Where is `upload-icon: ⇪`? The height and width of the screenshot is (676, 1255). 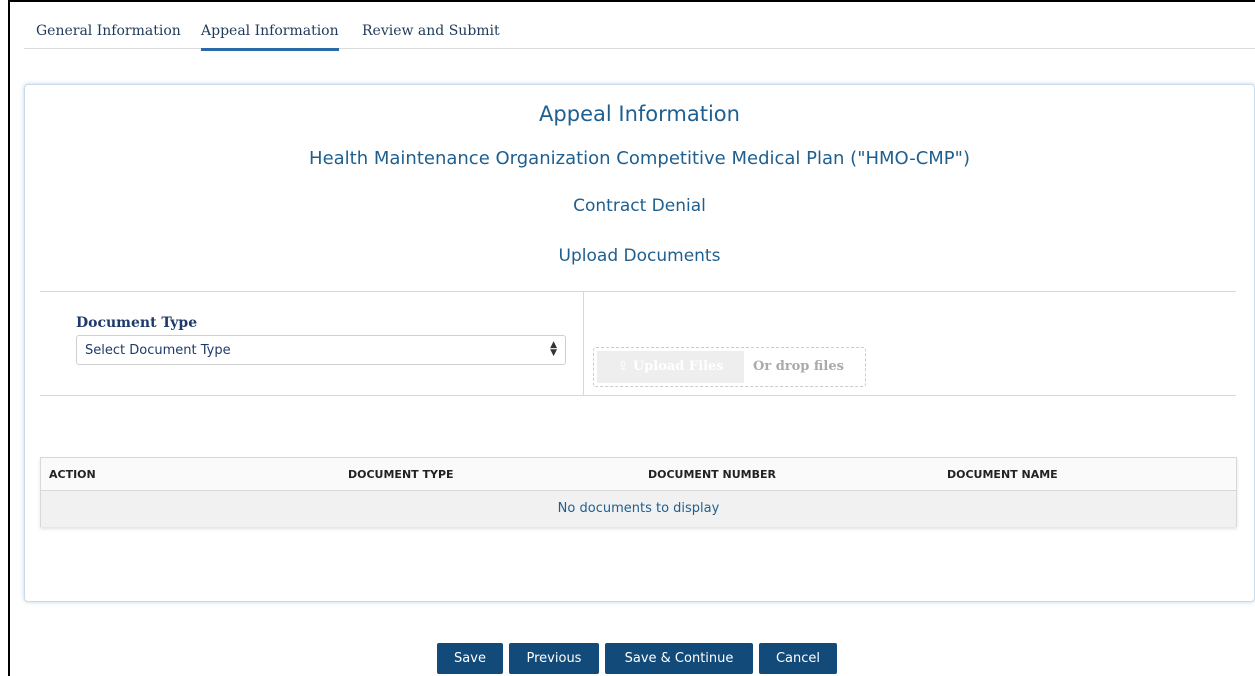
upload-icon: ⇪ is located at coordinates (623, 366).